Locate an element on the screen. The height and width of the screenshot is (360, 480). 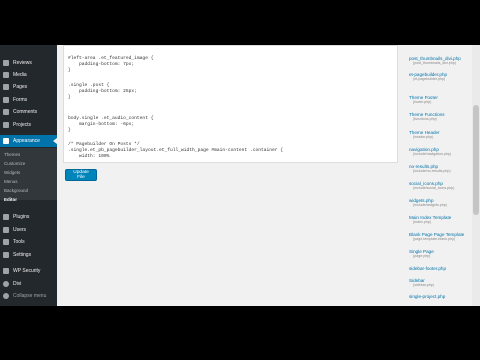
code-line: body.single .et_audio_content { is located at coordinates (111, 118).